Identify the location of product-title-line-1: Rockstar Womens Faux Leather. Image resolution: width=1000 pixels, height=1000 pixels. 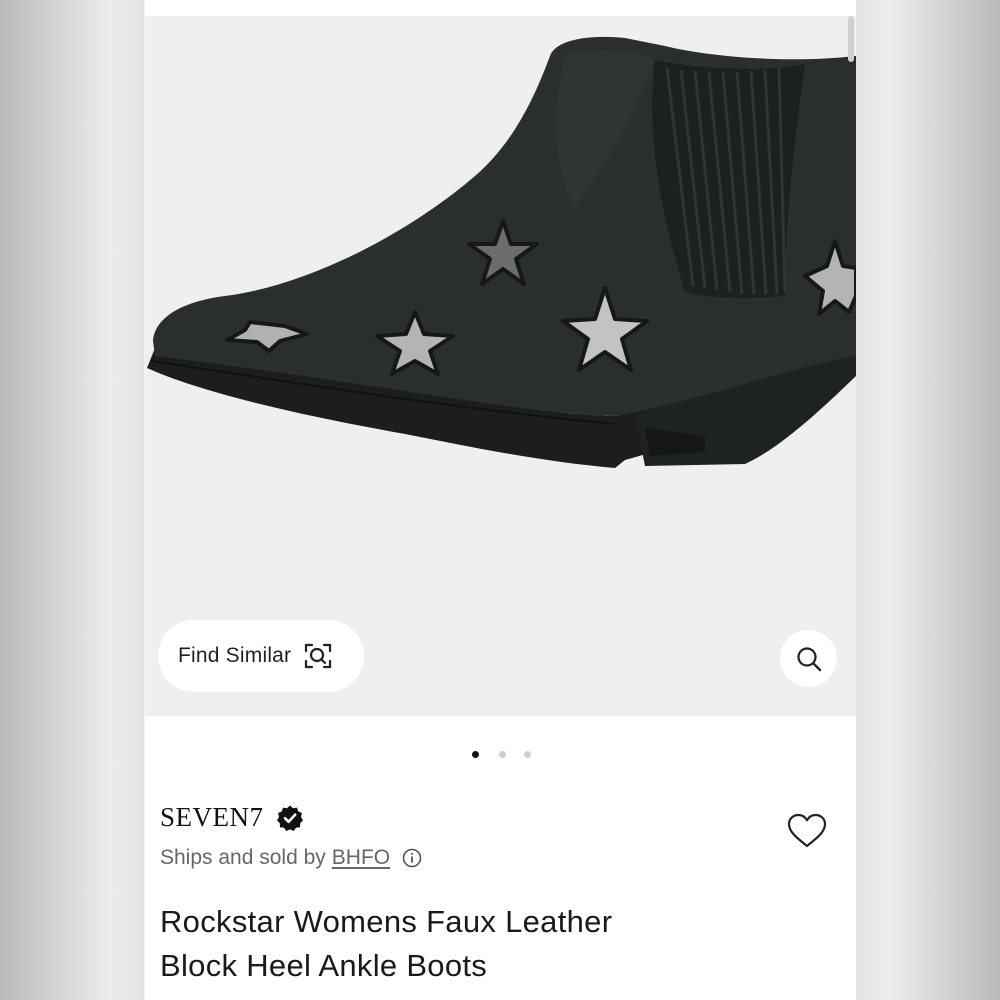
(386, 921).